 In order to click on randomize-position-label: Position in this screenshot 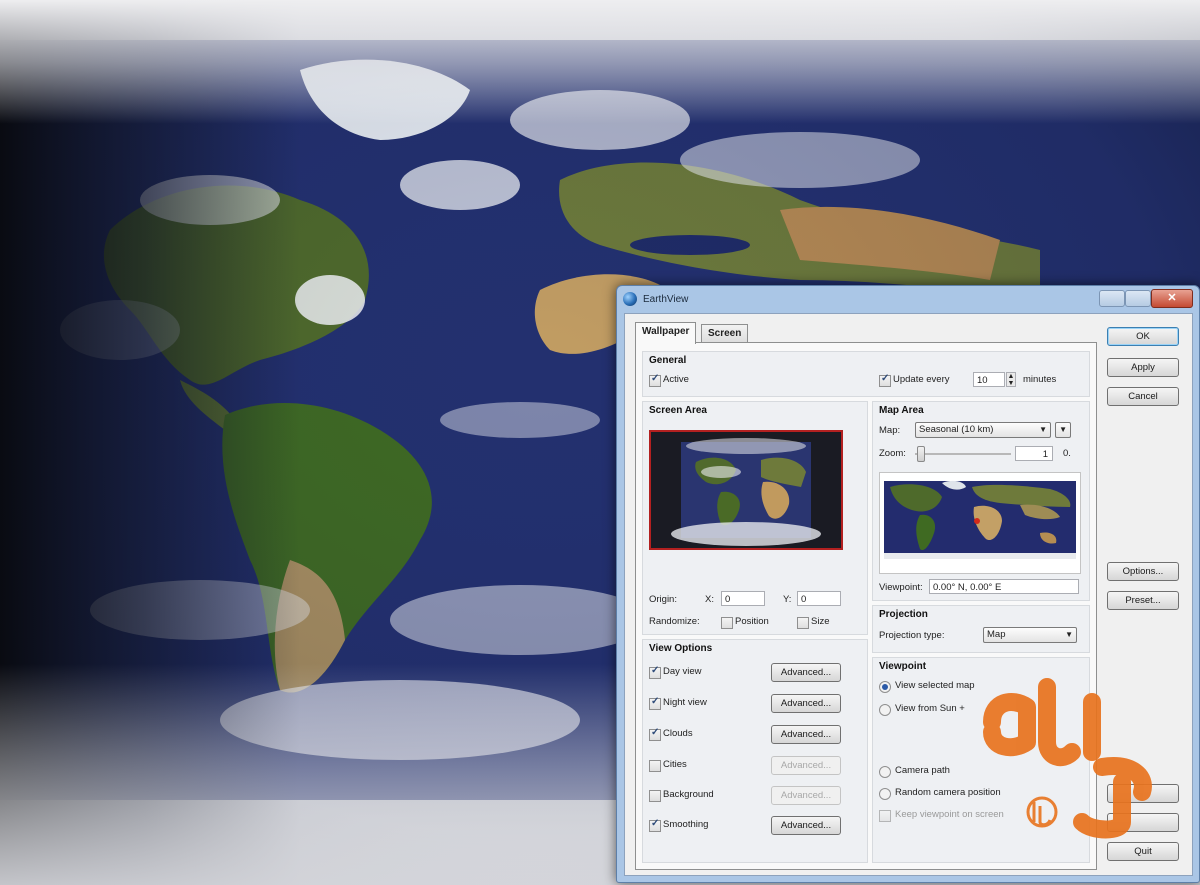, I will do `click(752, 621)`.